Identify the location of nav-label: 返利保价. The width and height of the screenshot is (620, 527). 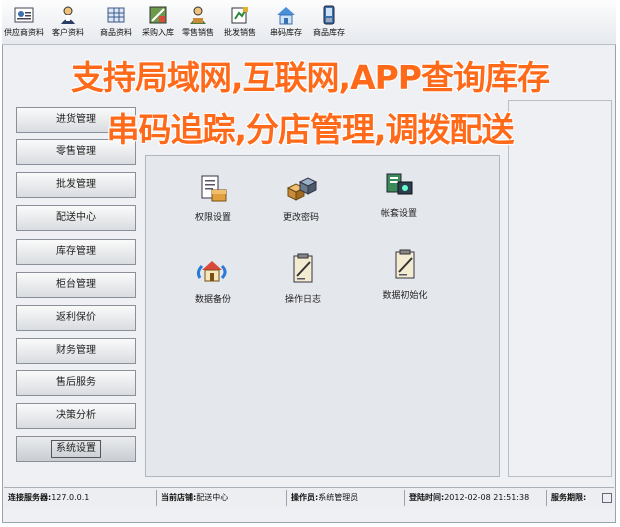
(76, 317).